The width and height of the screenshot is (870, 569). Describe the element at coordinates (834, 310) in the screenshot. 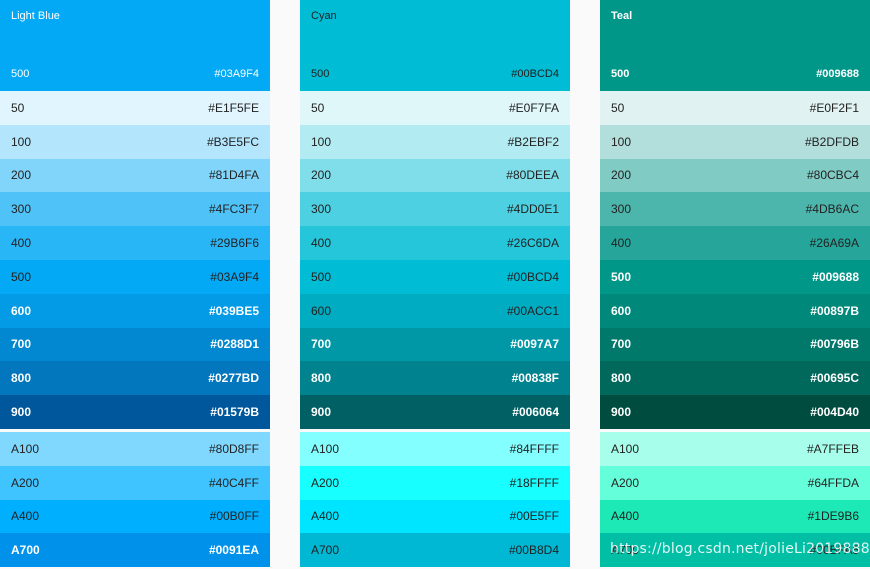

I see `hex-code: #00897B` at that location.